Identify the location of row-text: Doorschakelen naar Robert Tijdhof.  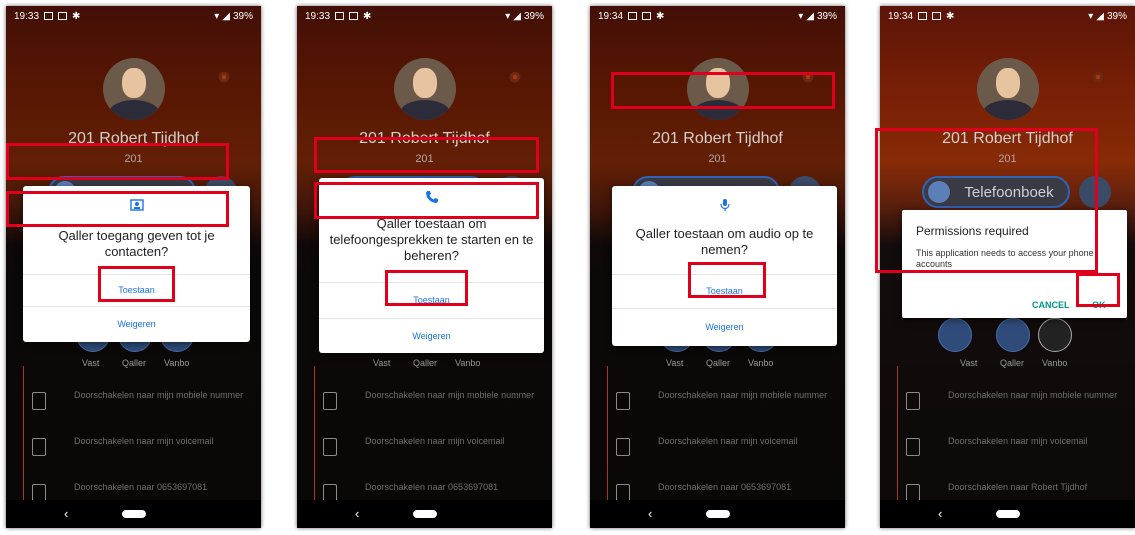
(1018, 487).